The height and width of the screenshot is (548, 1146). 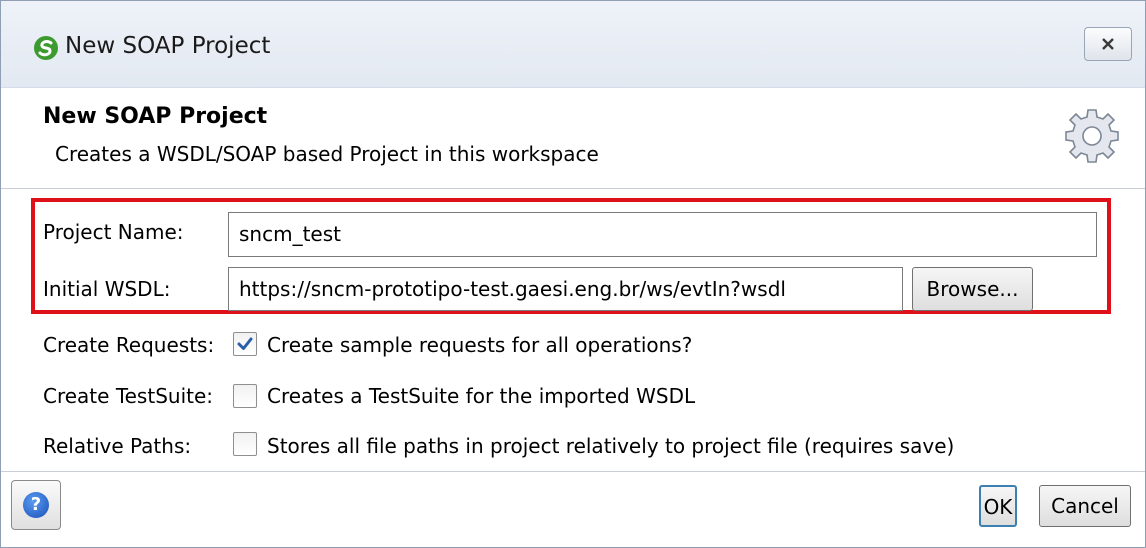 What do you see at coordinates (107, 289) in the screenshot?
I see `initial-wsdl-label: Initial WSDL:` at bounding box center [107, 289].